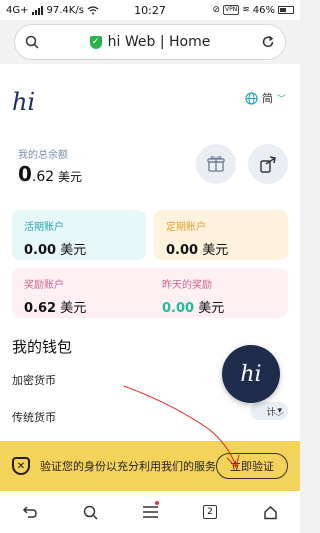  What do you see at coordinates (286, 10) in the screenshot?
I see `battery-icon` at bounding box center [286, 10].